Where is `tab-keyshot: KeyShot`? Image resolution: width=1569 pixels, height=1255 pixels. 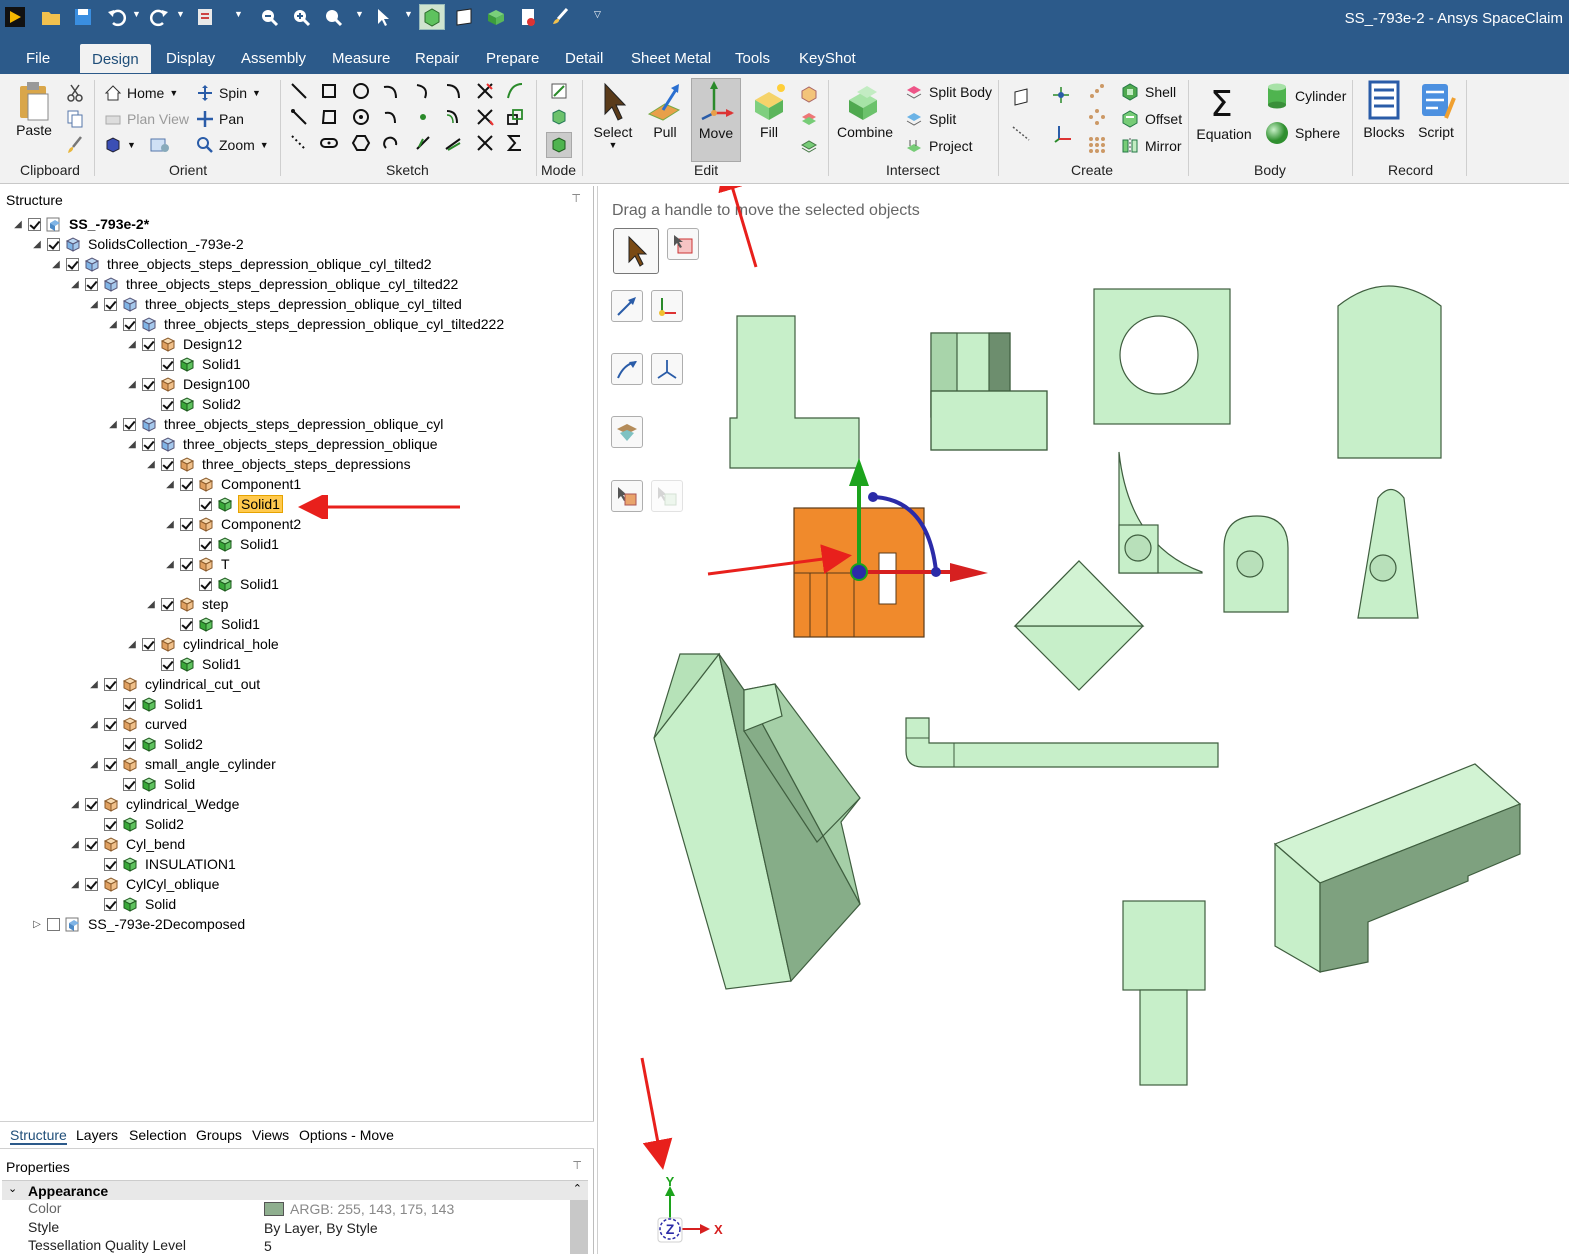 tab-keyshot: KeyShot is located at coordinates (827, 58).